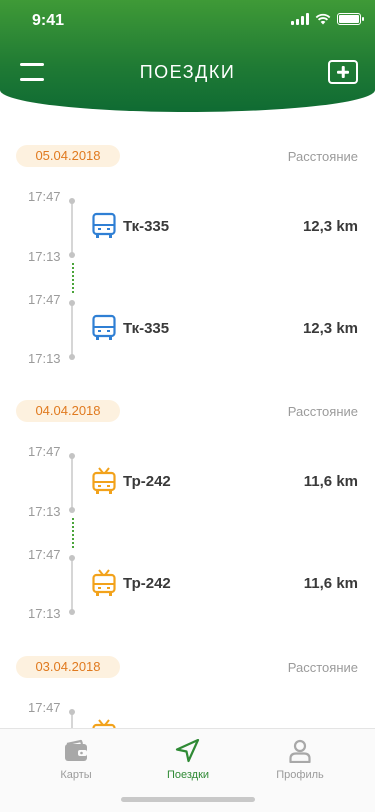  What do you see at coordinates (68, 667) in the screenshot?
I see `date-badge: 03.04.2018` at bounding box center [68, 667].